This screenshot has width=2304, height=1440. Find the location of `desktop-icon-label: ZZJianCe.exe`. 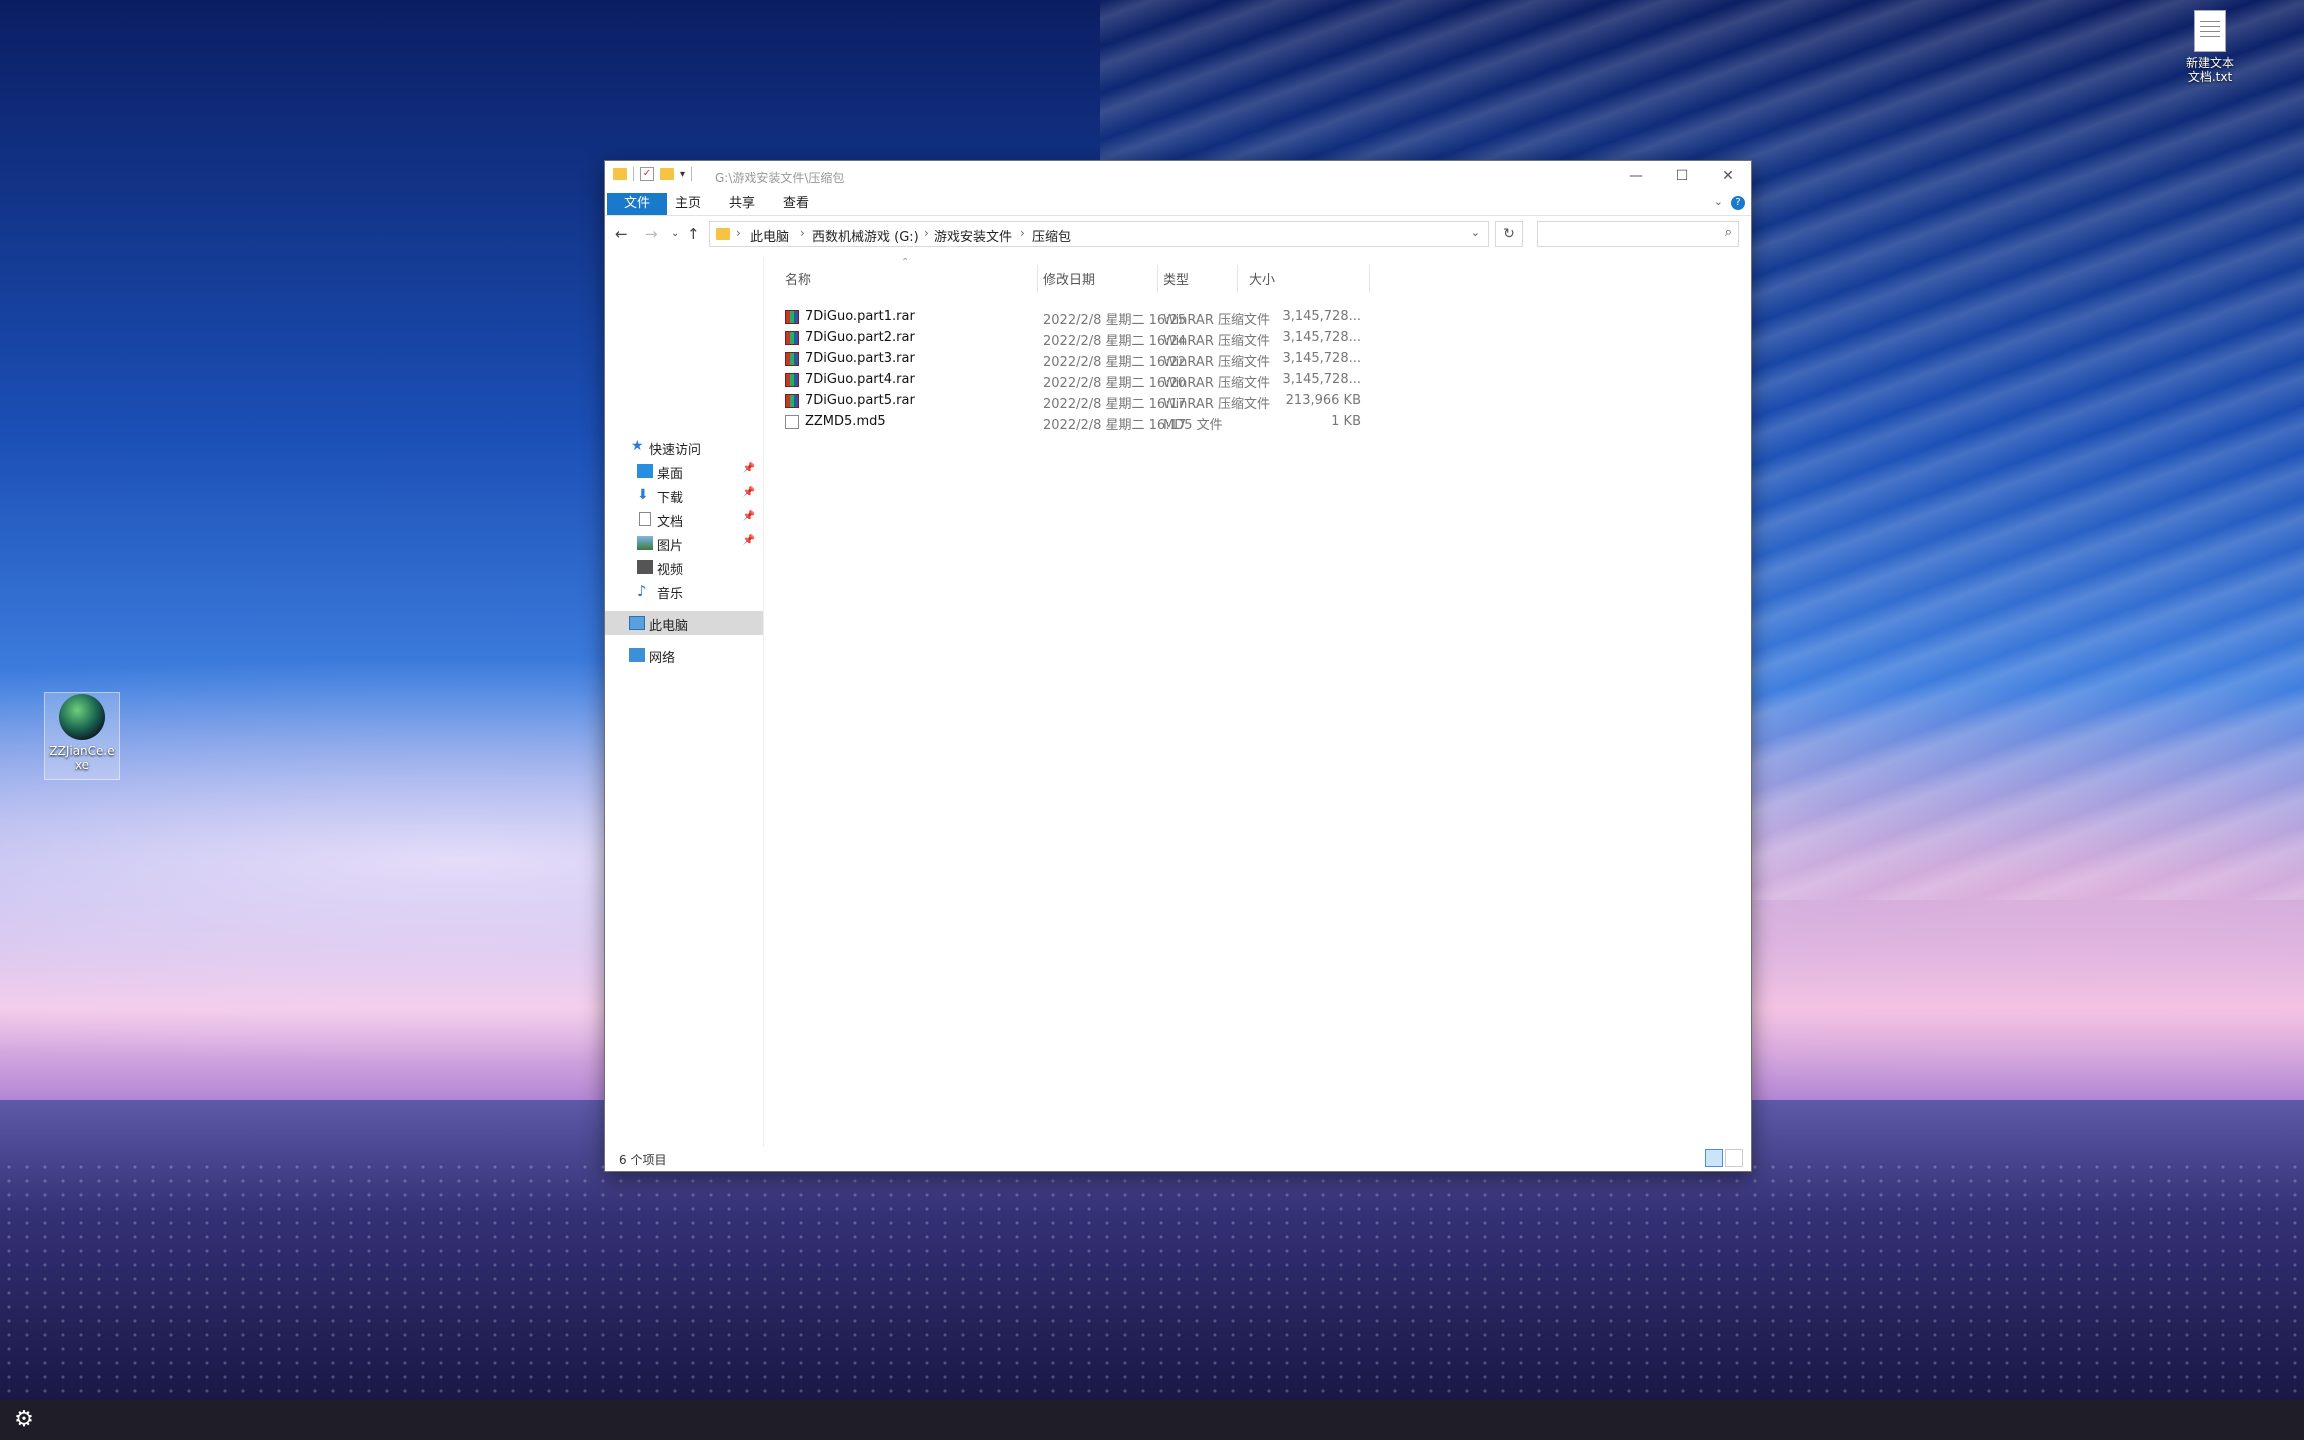

desktop-icon-label: ZZJianCe.exe is located at coordinates (82, 758).